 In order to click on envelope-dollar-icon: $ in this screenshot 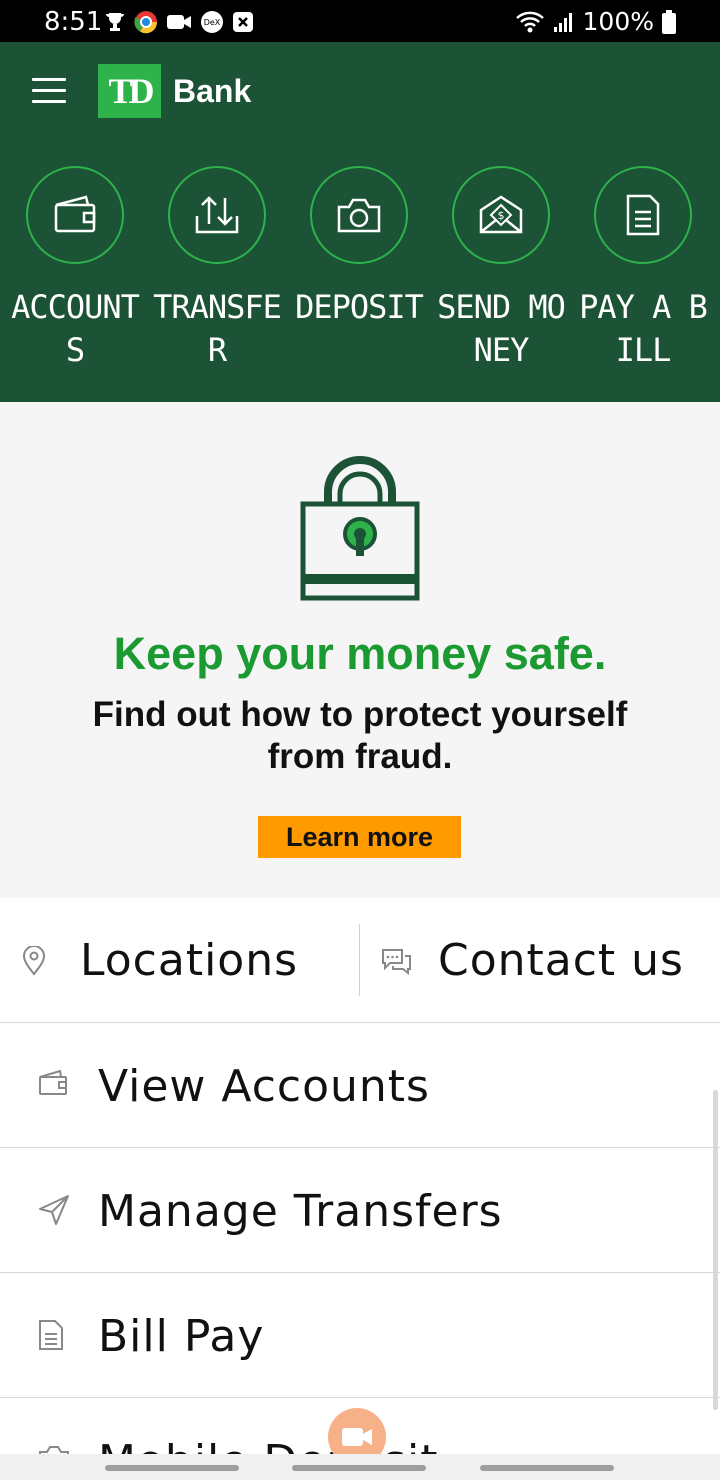, I will do `click(501, 214)`.